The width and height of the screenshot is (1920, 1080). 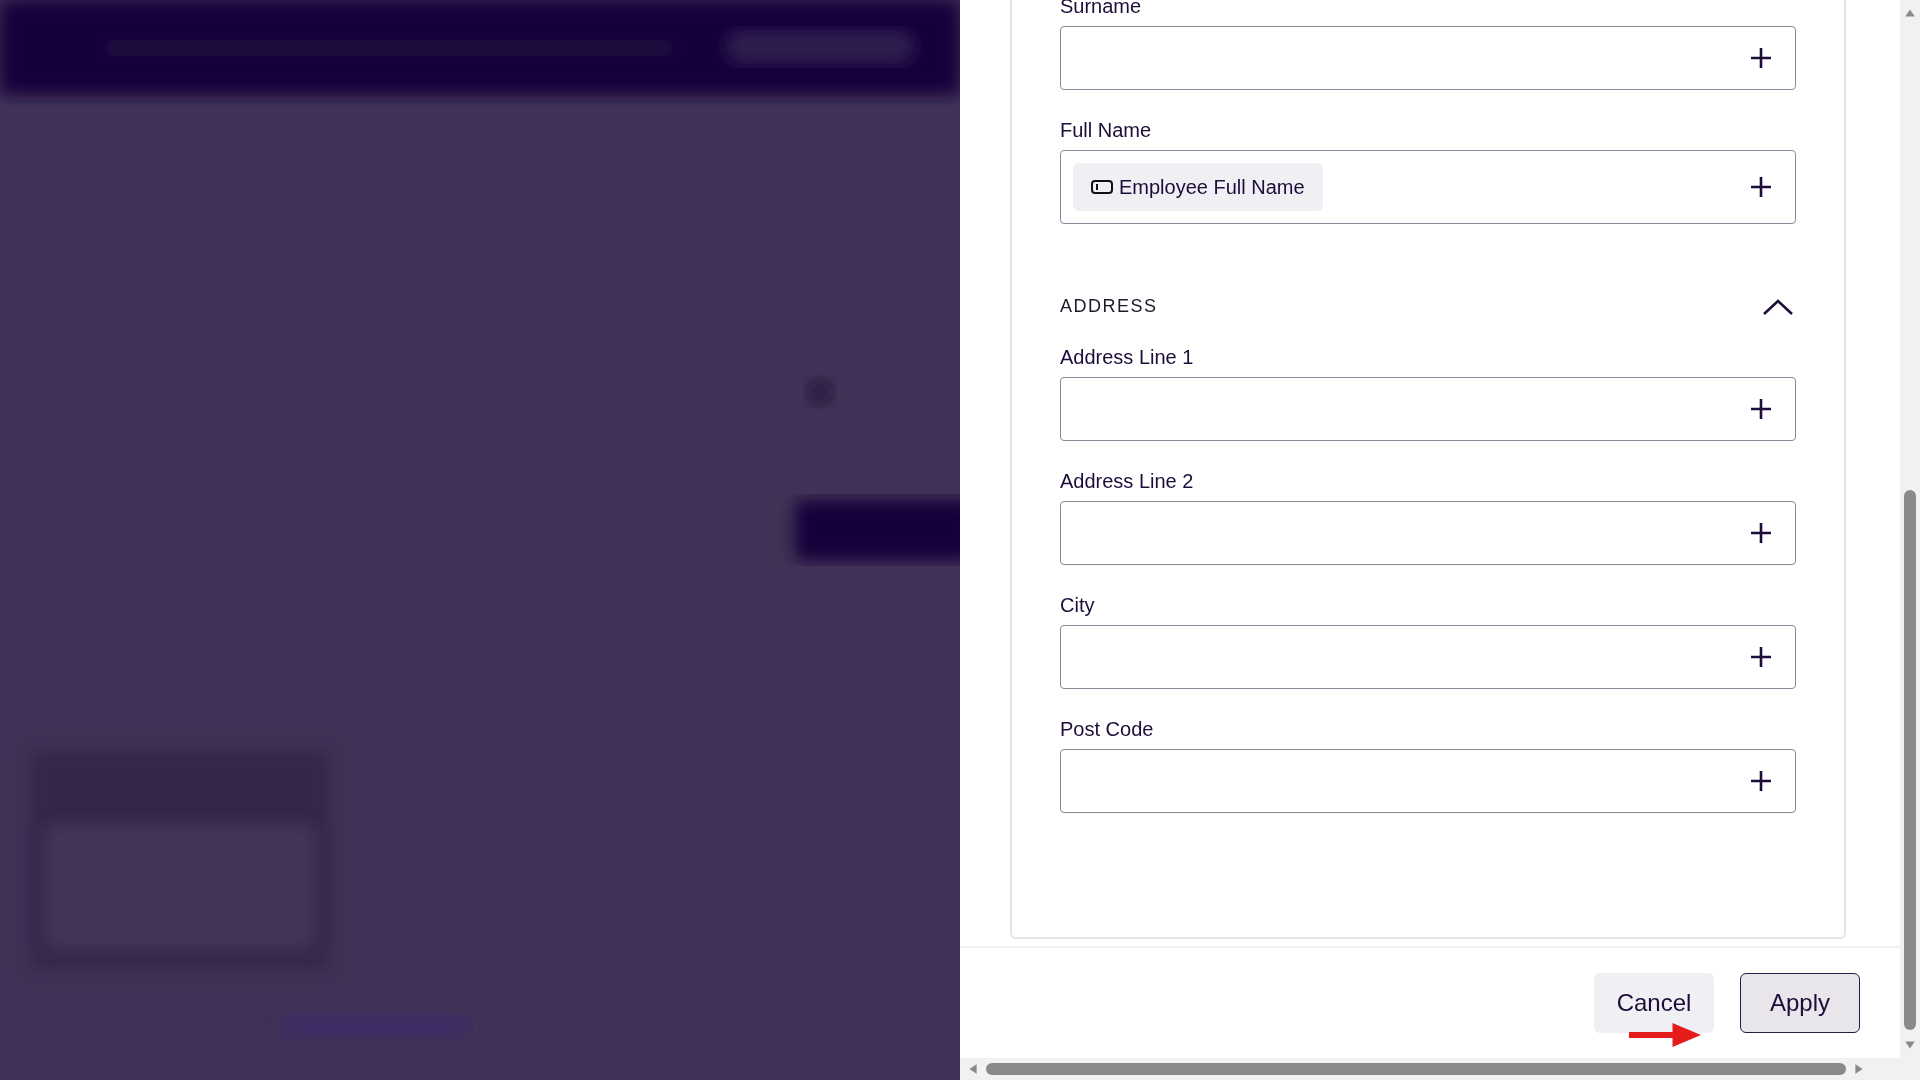 I want to click on vertical-scrollbar, so click(x=1910, y=529).